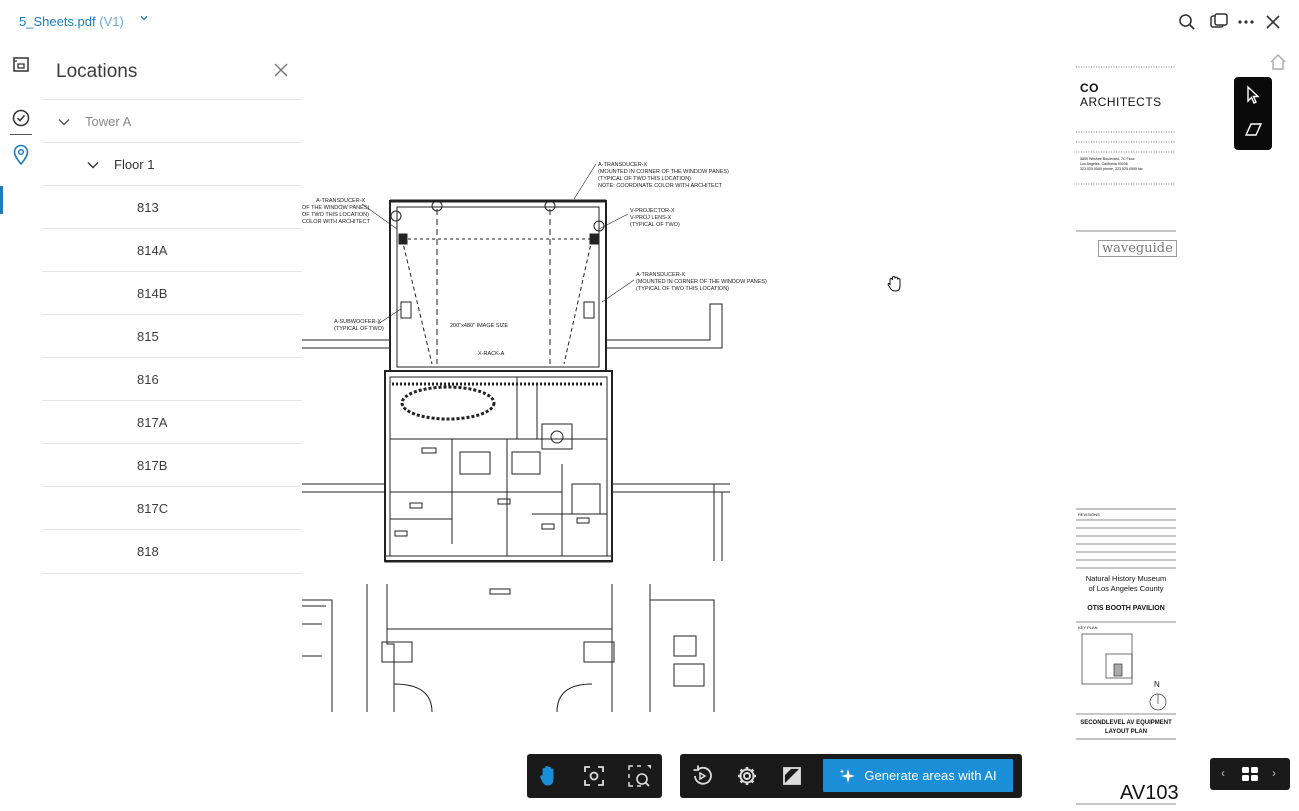 The image size is (1299, 811). Describe the element at coordinates (1253, 95) in the screenshot. I see `select-pointer-icon` at that location.